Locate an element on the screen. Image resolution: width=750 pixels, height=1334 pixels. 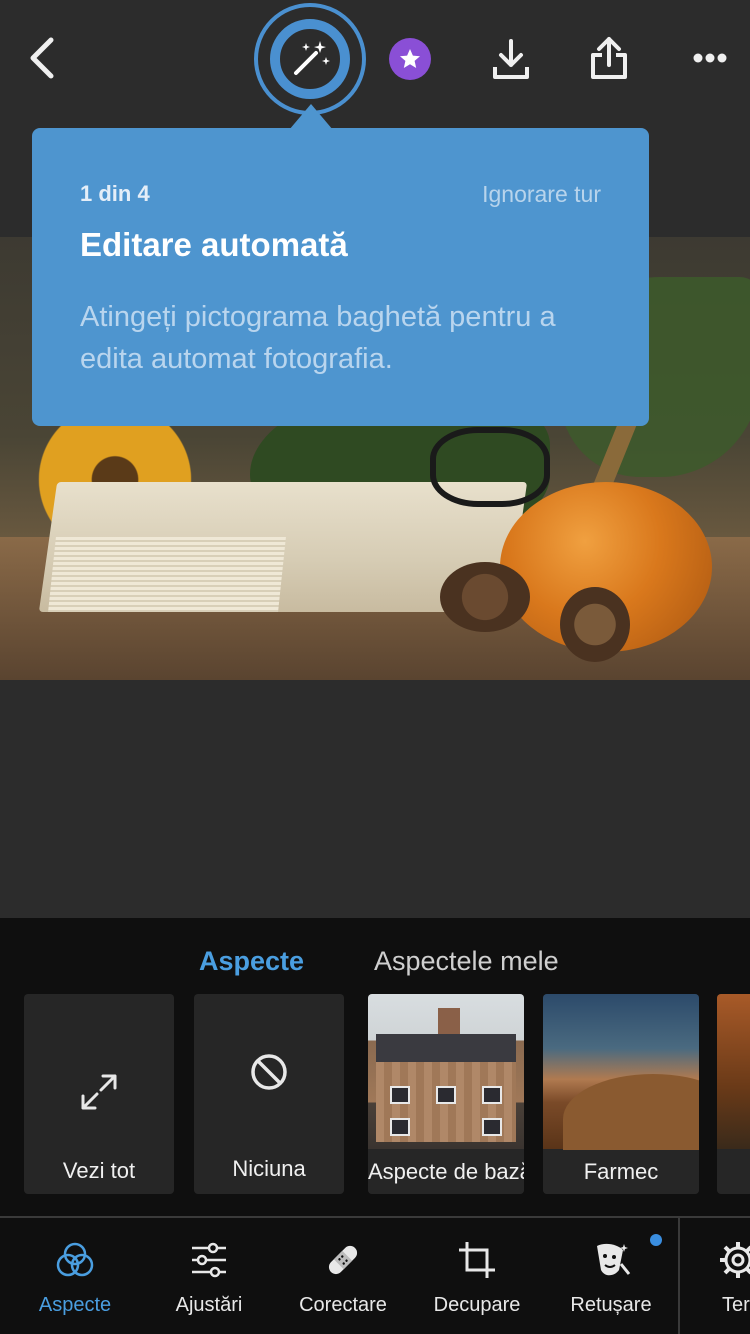
chevron-left-icon is located at coordinates (42, 58).